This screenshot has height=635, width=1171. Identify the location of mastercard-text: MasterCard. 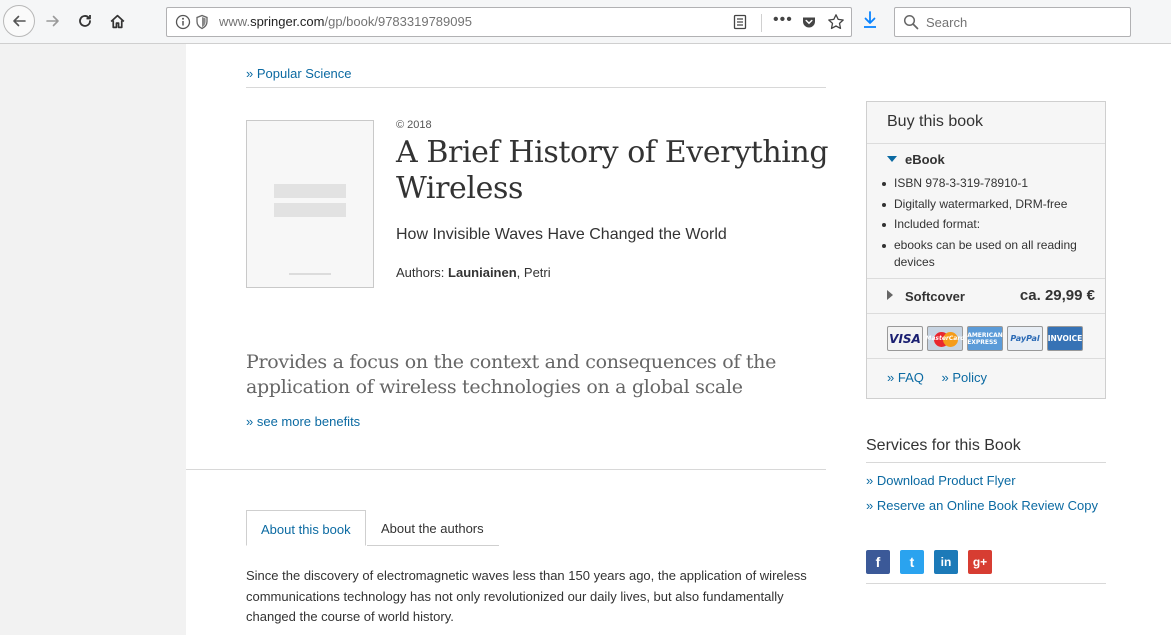
(945, 338).